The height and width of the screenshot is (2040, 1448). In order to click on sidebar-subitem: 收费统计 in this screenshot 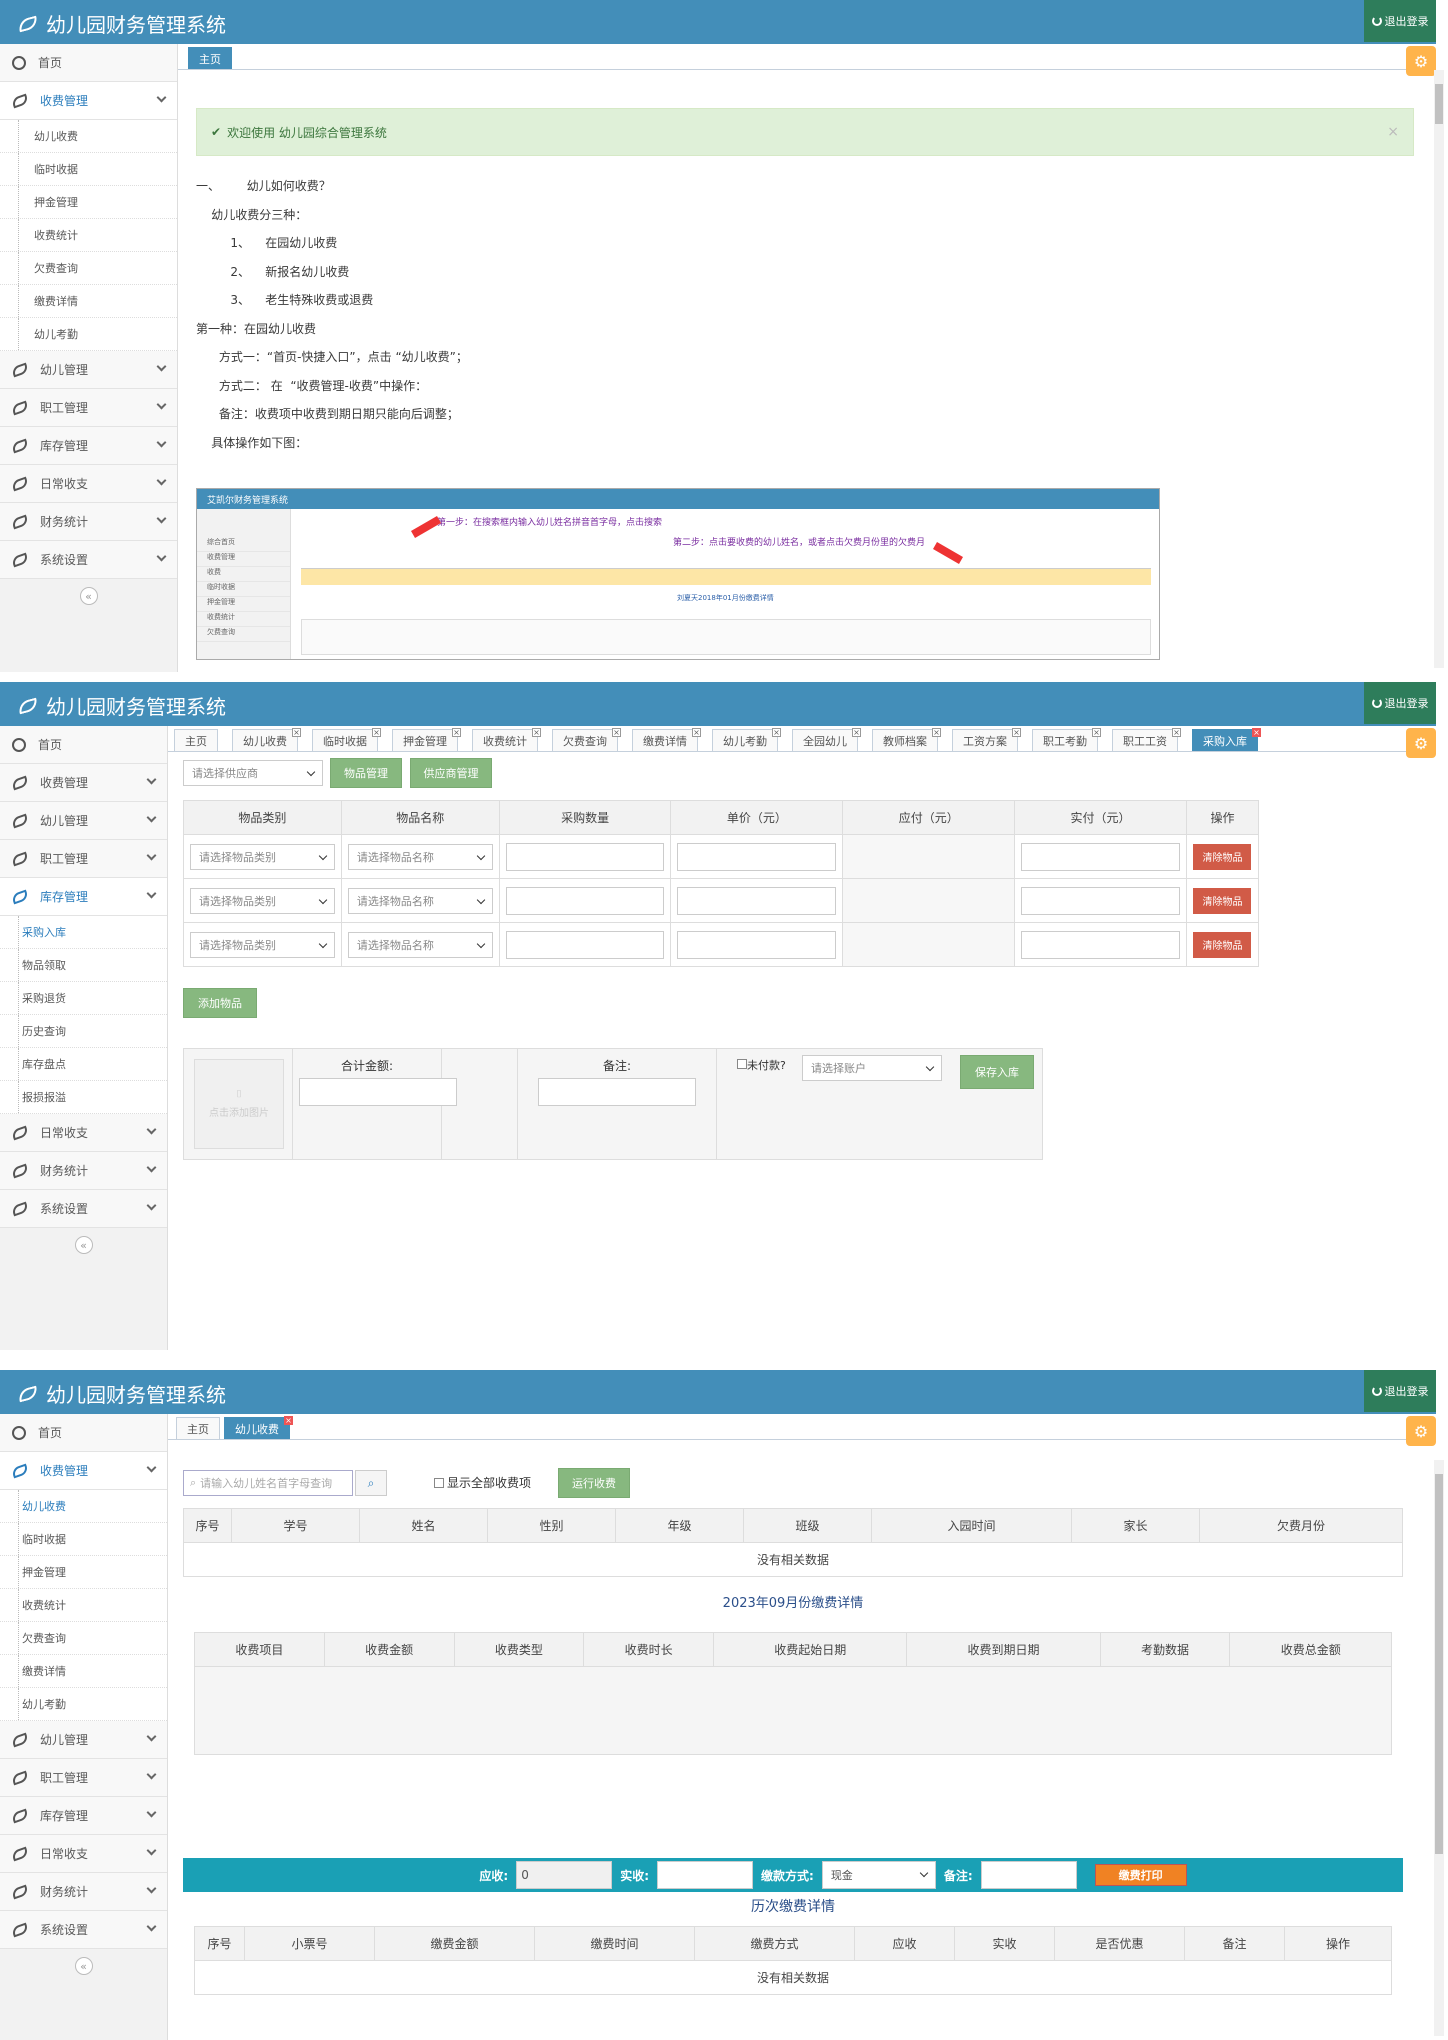, I will do `click(88, 235)`.